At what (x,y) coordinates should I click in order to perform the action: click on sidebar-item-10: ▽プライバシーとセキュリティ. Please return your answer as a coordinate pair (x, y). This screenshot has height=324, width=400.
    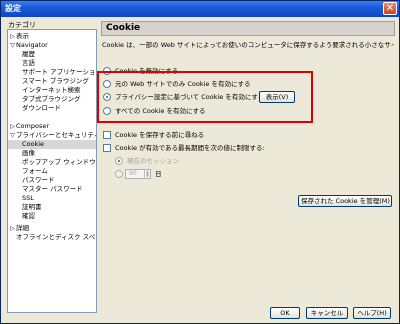
    Looking at the image, I should click on (52, 135).